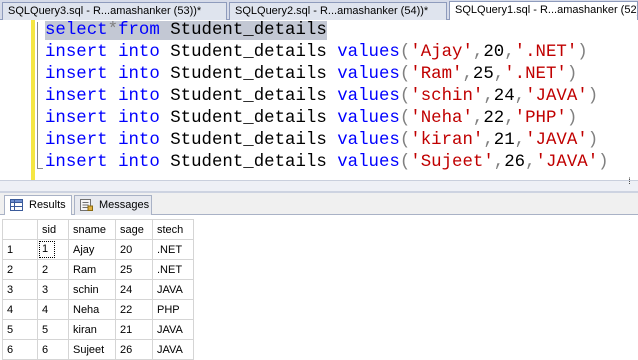 This screenshot has height=360, width=638. I want to click on editor-horizontal-scrollbar: ⁞, so click(319, 184).